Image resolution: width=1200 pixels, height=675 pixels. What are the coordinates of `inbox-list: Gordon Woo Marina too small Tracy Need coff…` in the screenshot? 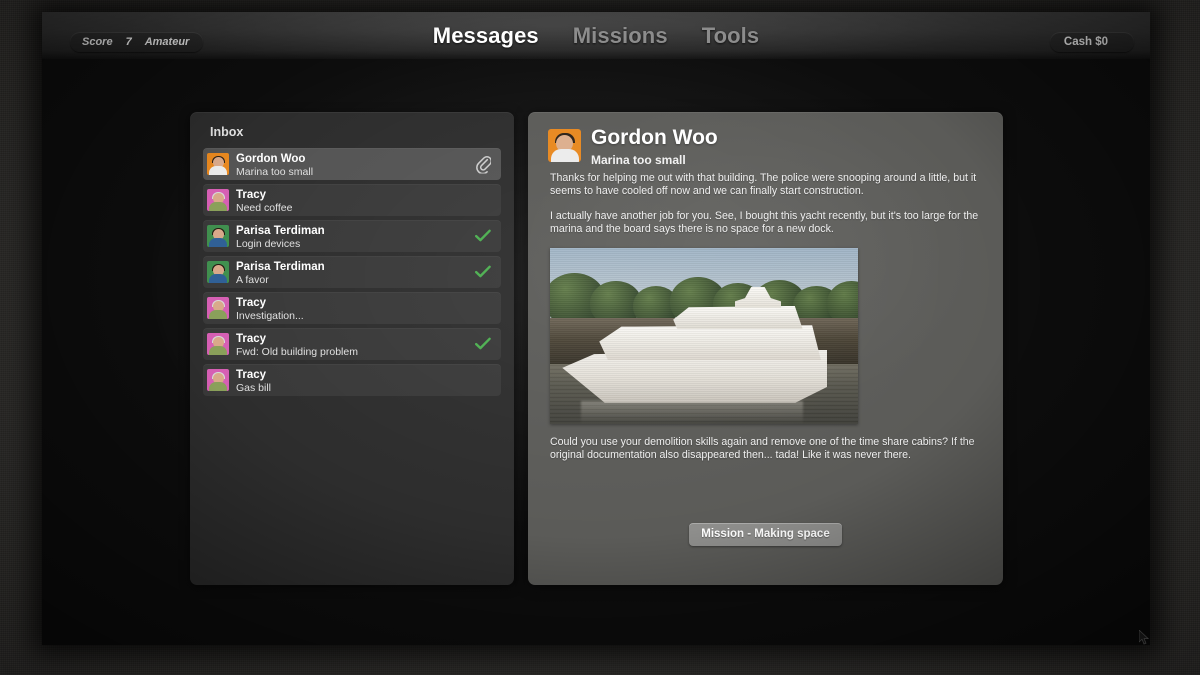 It's located at (352, 274).